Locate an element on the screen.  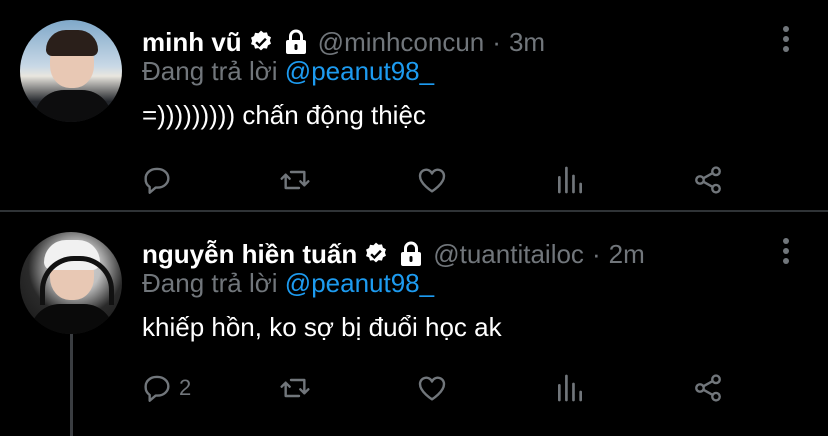
action-bar is located at coordinates (414, 180).